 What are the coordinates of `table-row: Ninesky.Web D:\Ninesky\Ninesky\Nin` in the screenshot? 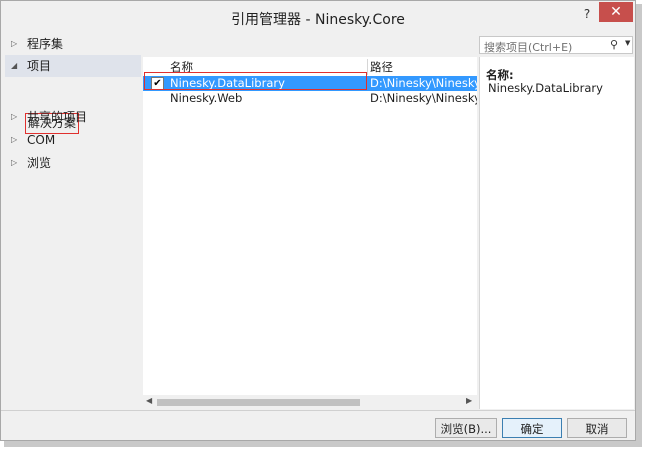 It's located at (310, 98).